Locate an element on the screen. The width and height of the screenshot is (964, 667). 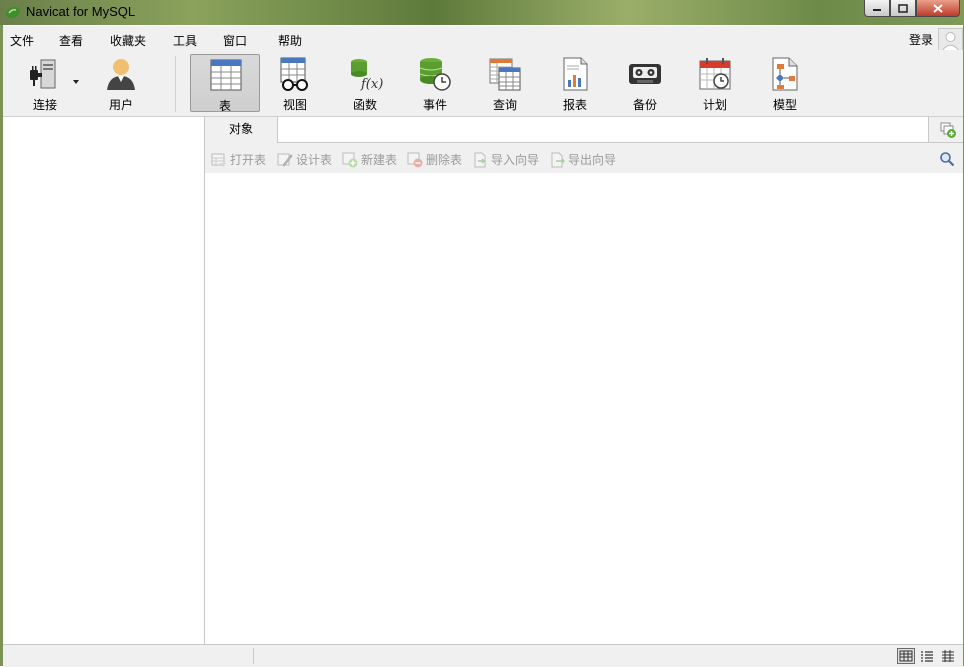
model-icon is located at coordinates (785, 74).